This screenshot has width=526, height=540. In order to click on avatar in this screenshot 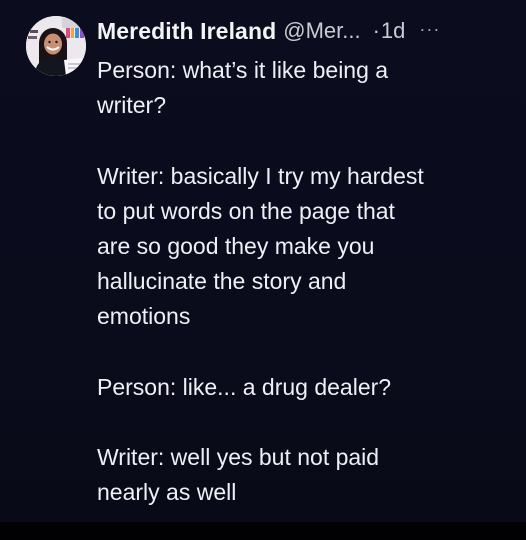, I will do `click(56, 46)`.